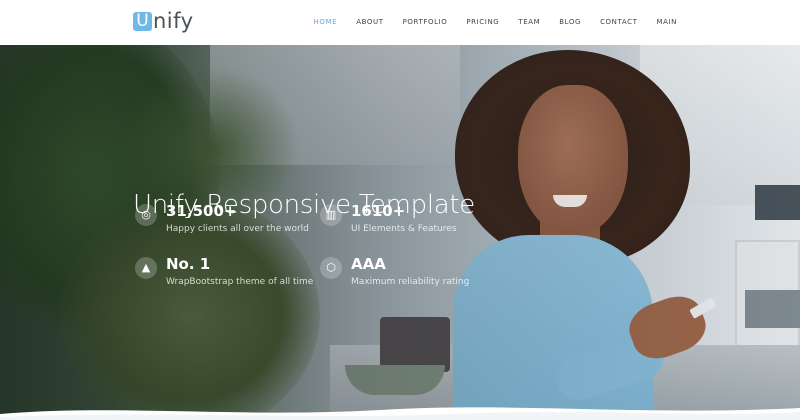  What do you see at coordinates (425, 22) in the screenshot?
I see `nav-portfolio: PORTFOLIO` at bounding box center [425, 22].